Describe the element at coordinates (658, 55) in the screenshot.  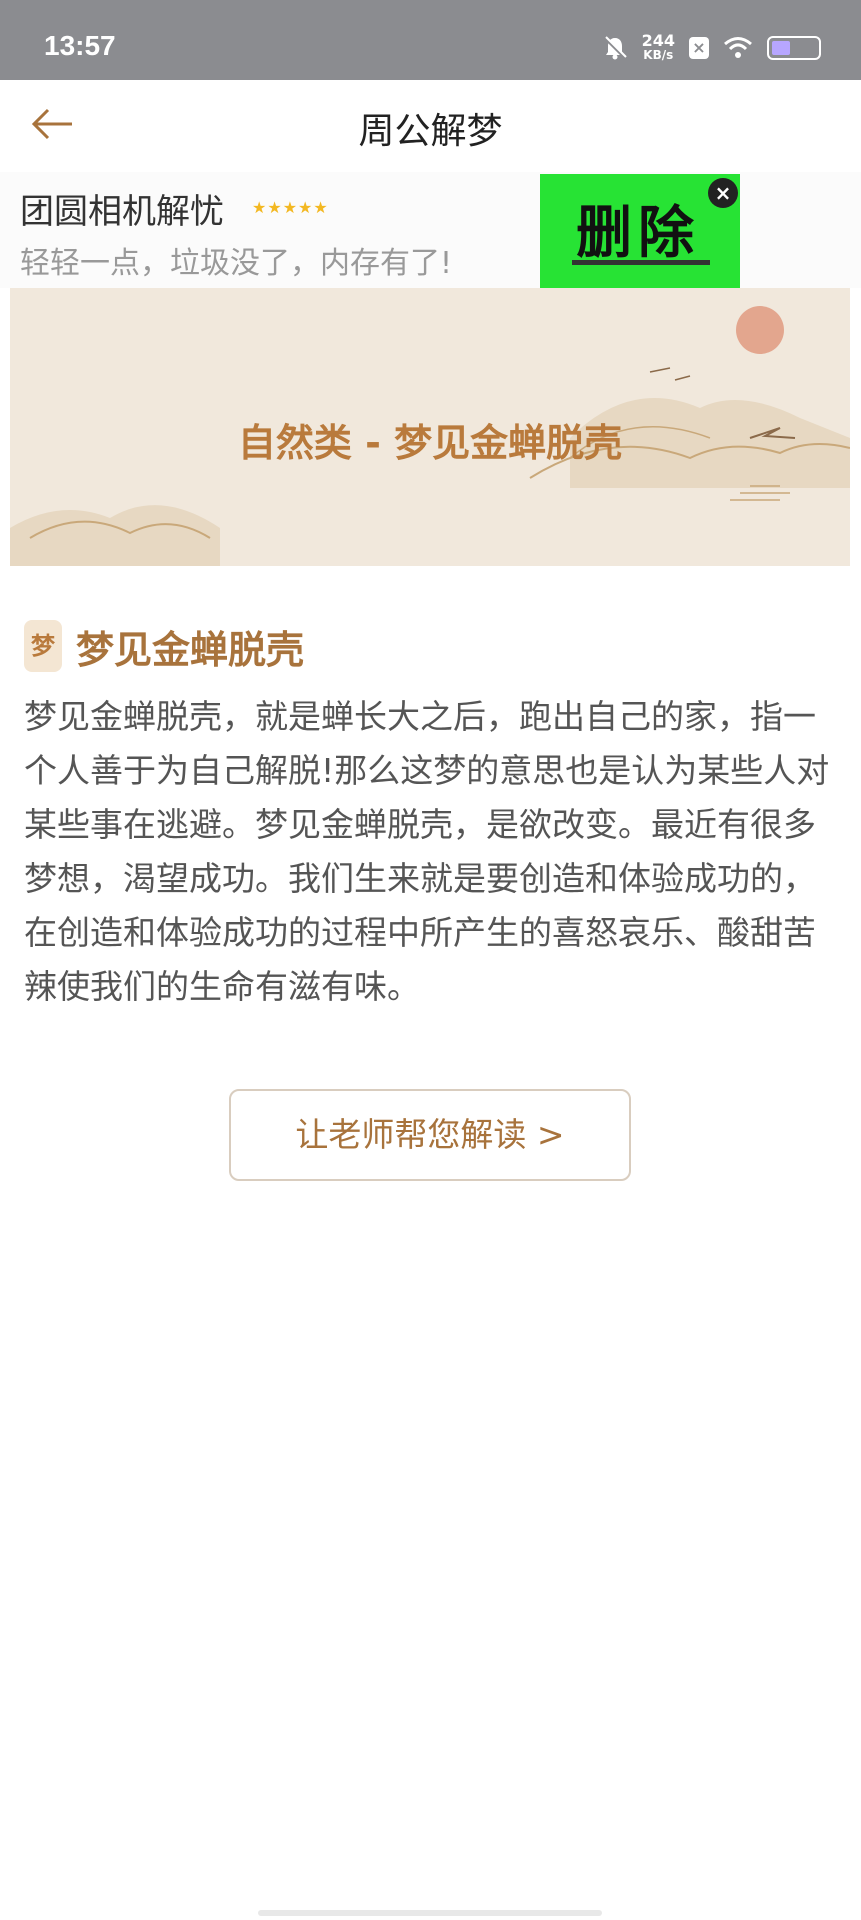
I see `speed-unit: KB/s` at that location.